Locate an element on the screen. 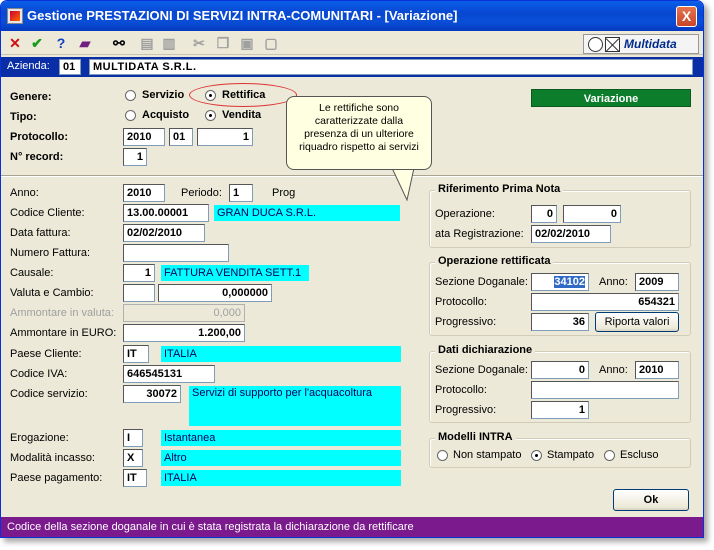 The height and width of the screenshot is (550, 714). anno-label: Anno: is located at coordinates (24, 193).